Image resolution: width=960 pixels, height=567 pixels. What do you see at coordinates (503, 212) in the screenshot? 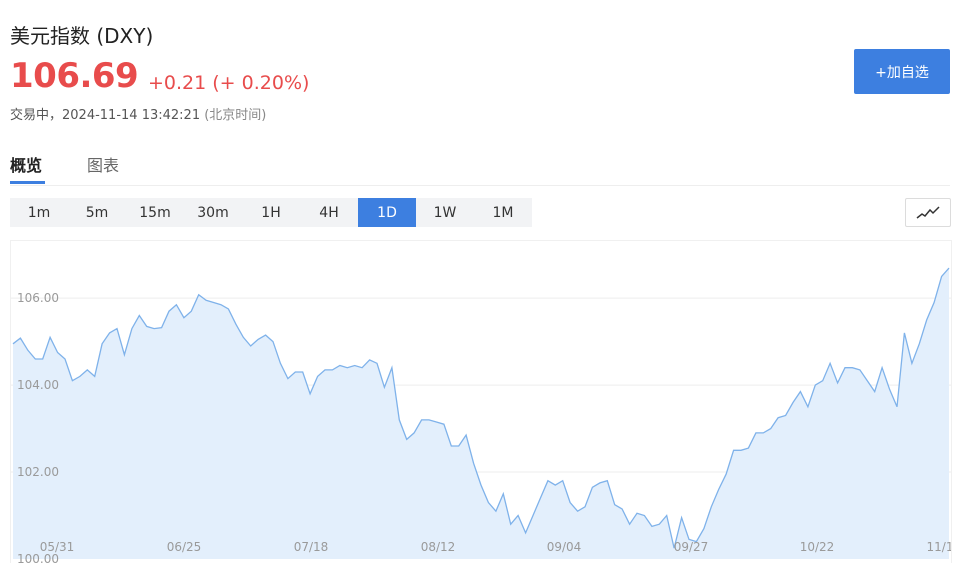
I see `interval-1mo: 1M` at bounding box center [503, 212].